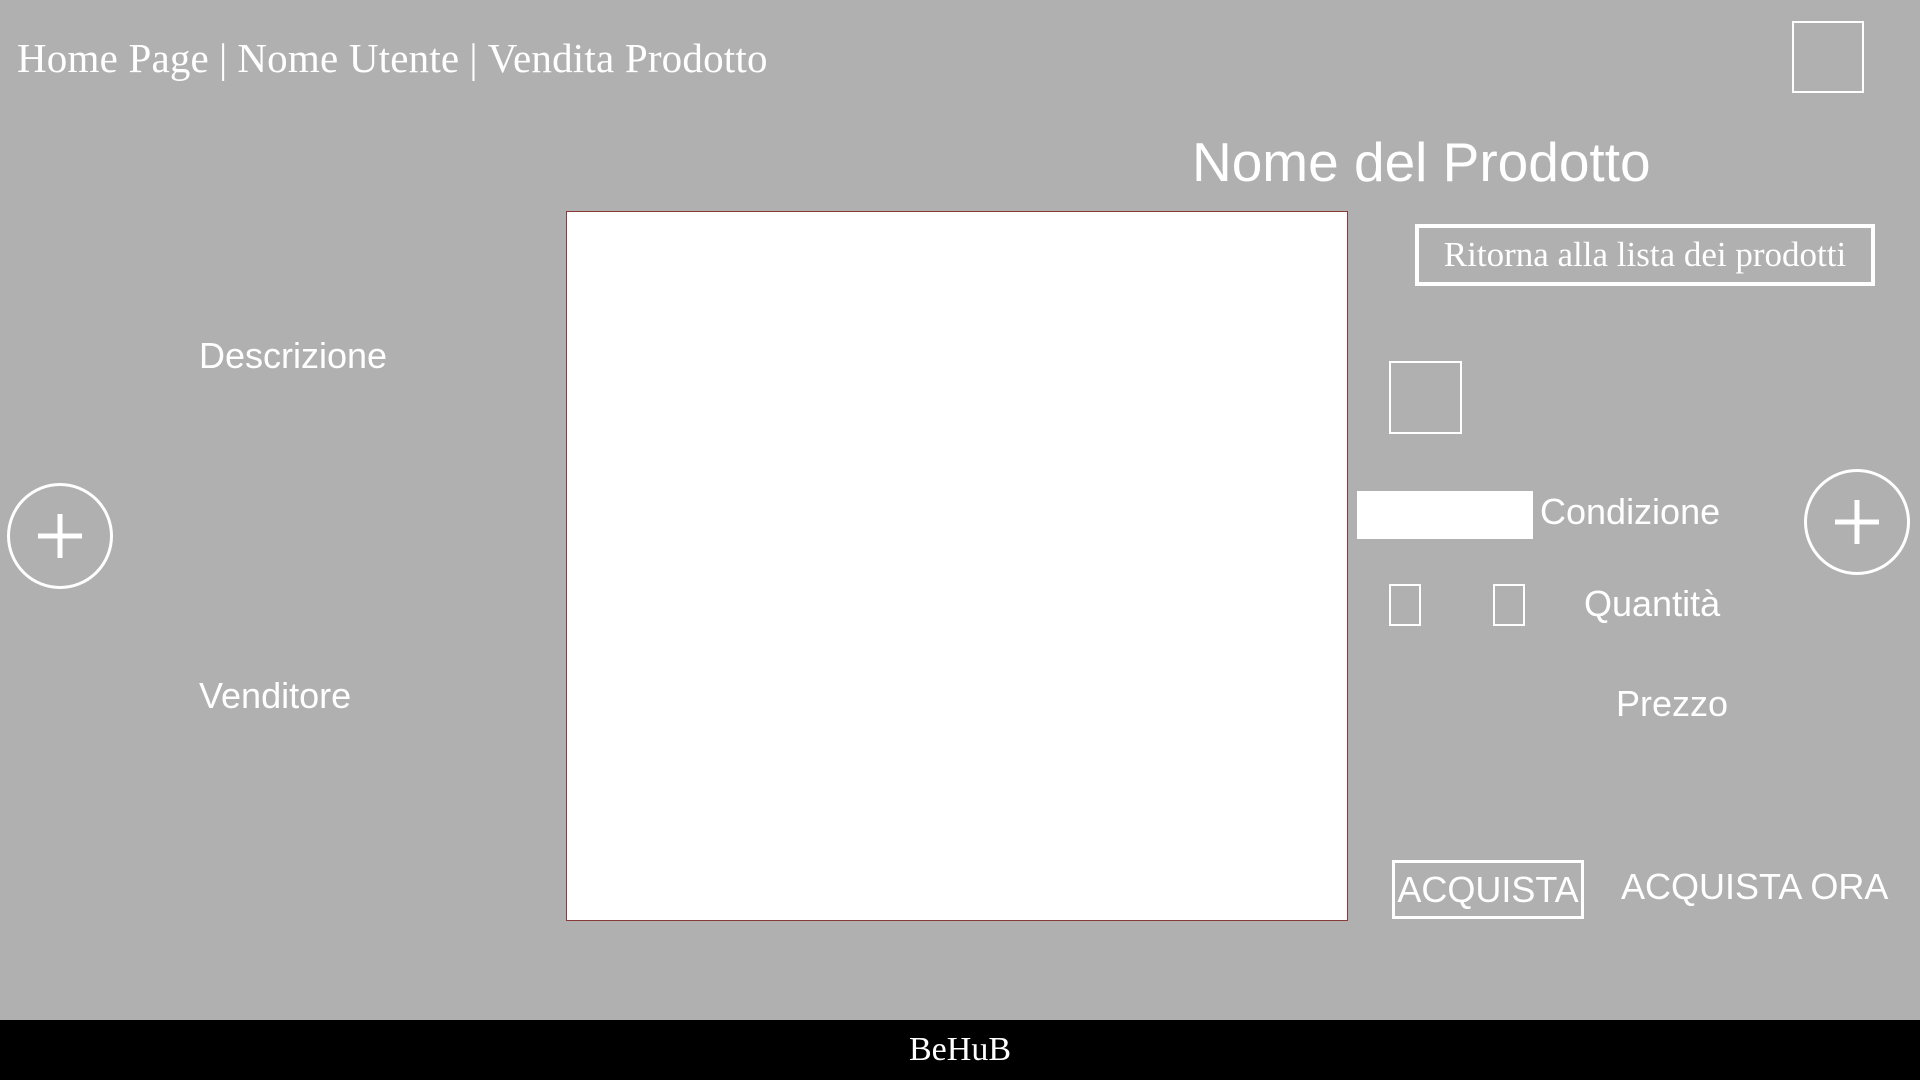  Describe the element at coordinates (1509, 605) in the screenshot. I see `quantity-increase-box` at that location.